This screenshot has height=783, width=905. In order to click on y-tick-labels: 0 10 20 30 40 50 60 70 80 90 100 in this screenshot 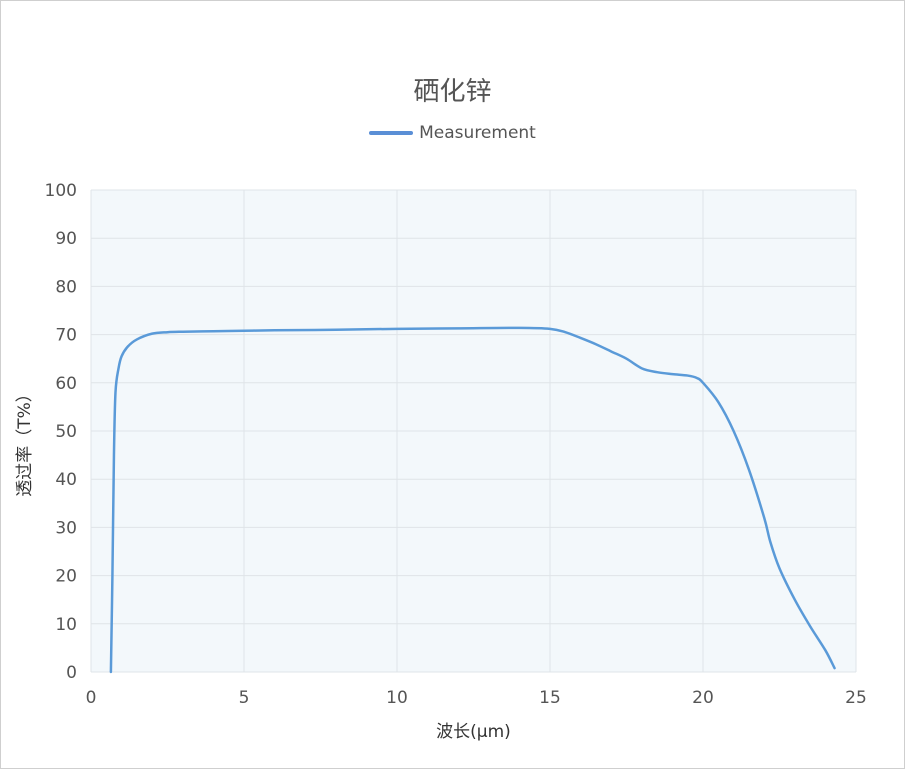, I will do `click(61, 432)`.